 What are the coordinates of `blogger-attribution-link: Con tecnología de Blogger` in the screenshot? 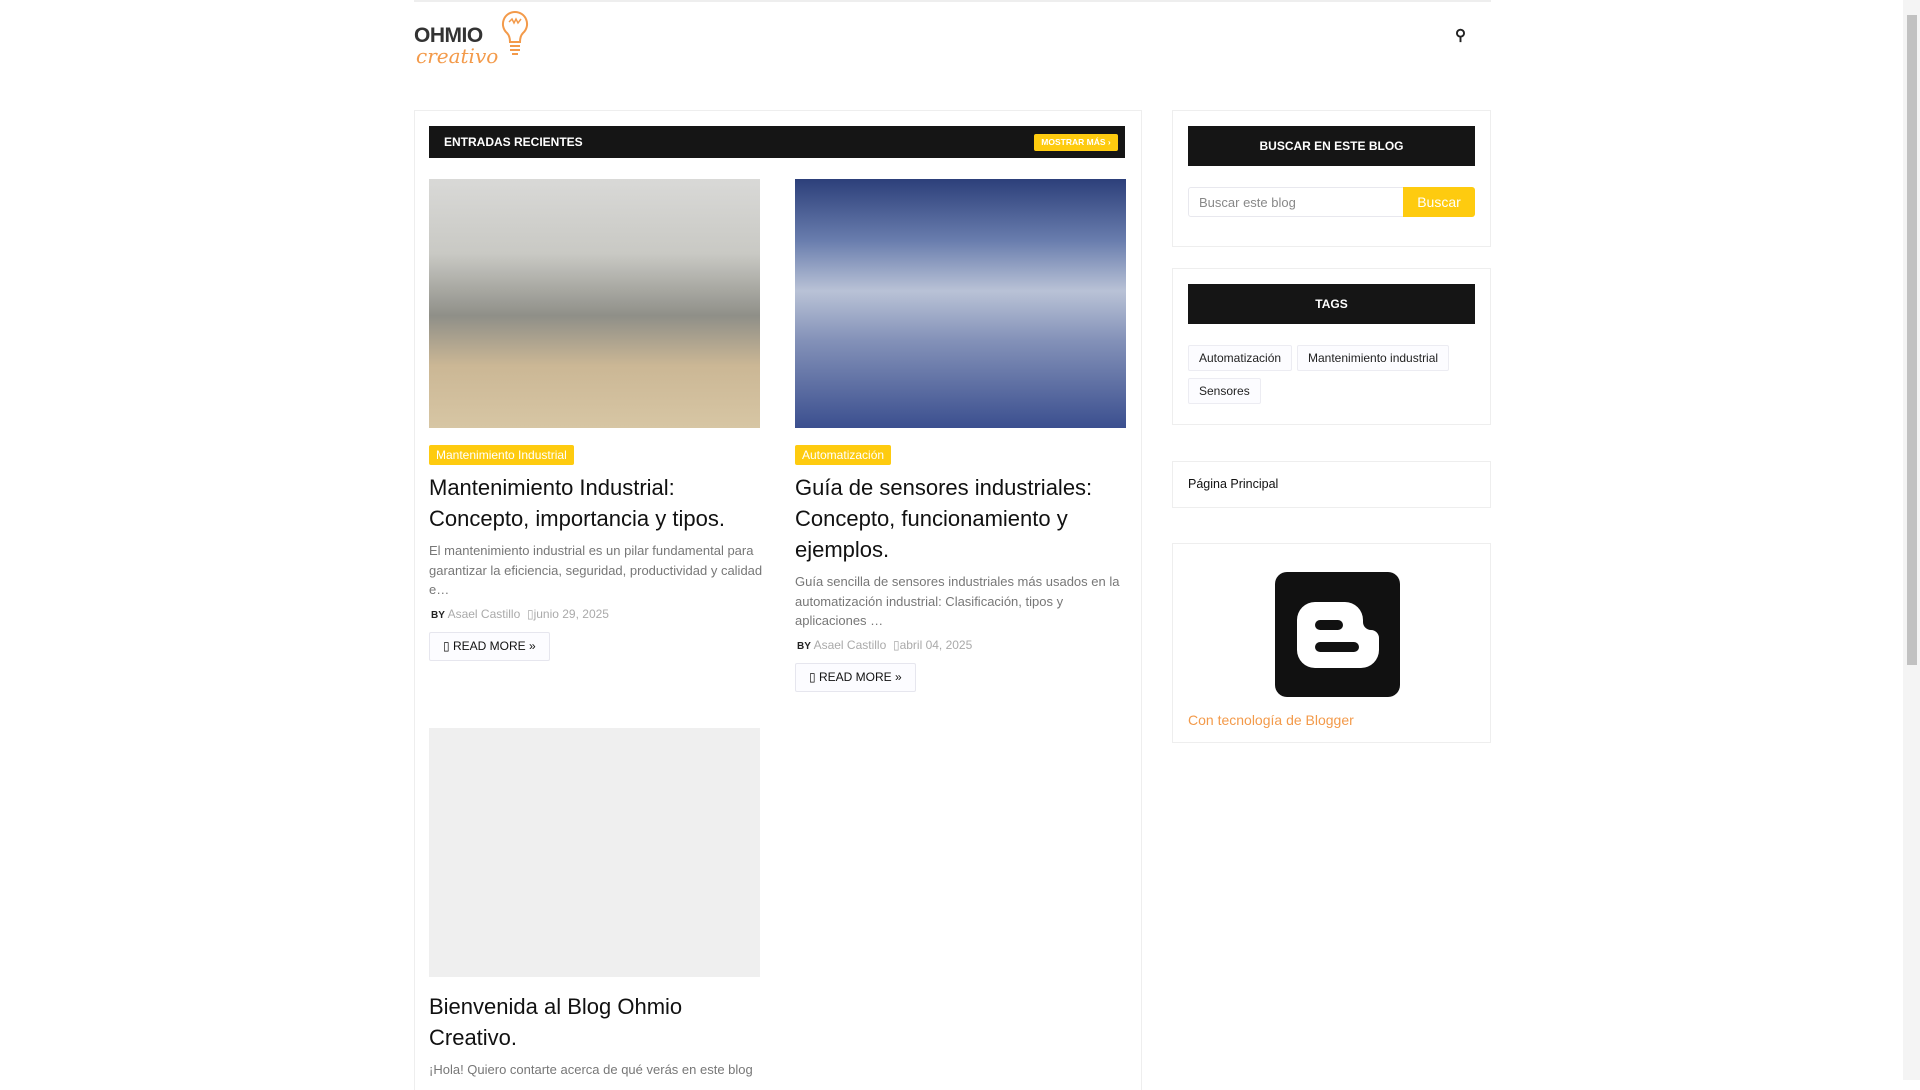 It's located at (1271, 720).